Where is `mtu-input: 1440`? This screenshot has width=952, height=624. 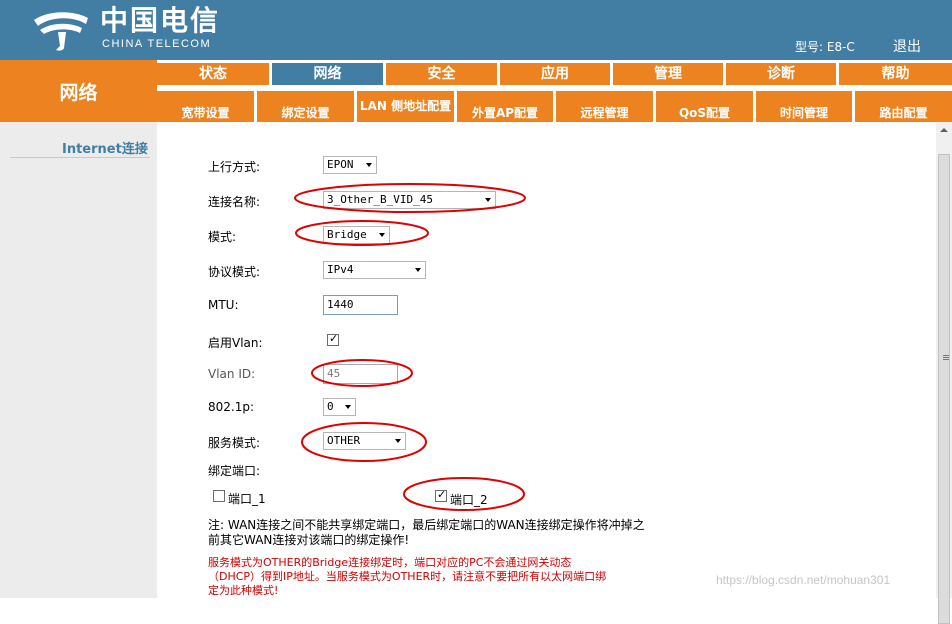 mtu-input: 1440 is located at coordinates (360, 305).